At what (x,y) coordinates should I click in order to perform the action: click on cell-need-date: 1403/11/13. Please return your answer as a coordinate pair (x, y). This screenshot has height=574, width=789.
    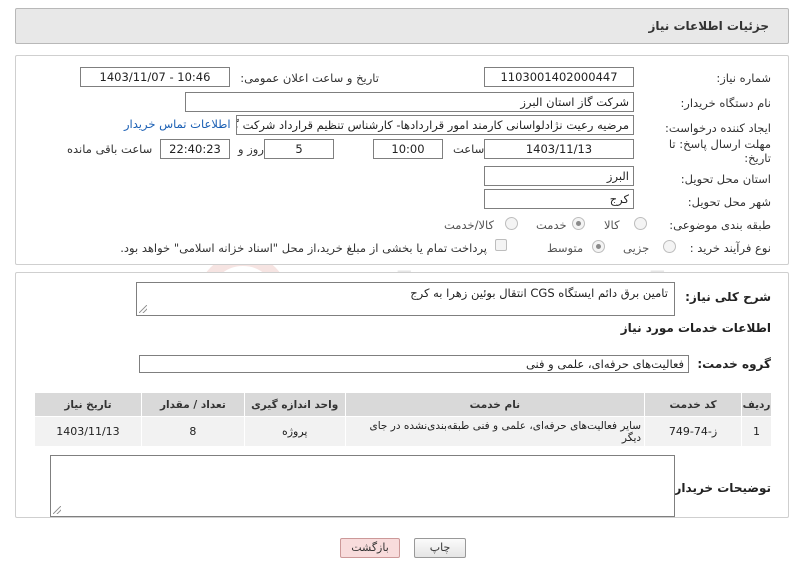
    Looking at the image, I should click on (88, 431).